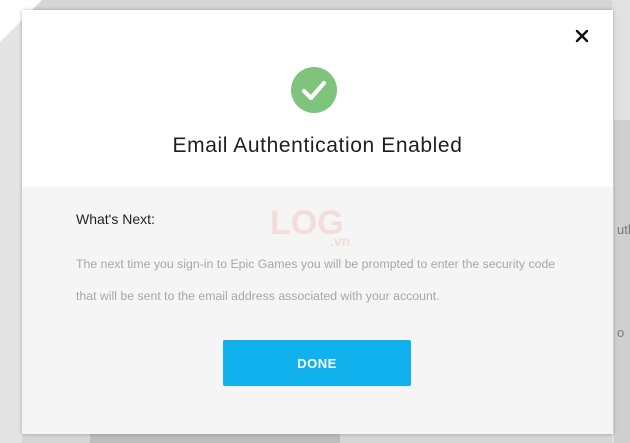 This screenshot has width=630, height=443. I want to click on checkmark-icon, so click(314, 90).